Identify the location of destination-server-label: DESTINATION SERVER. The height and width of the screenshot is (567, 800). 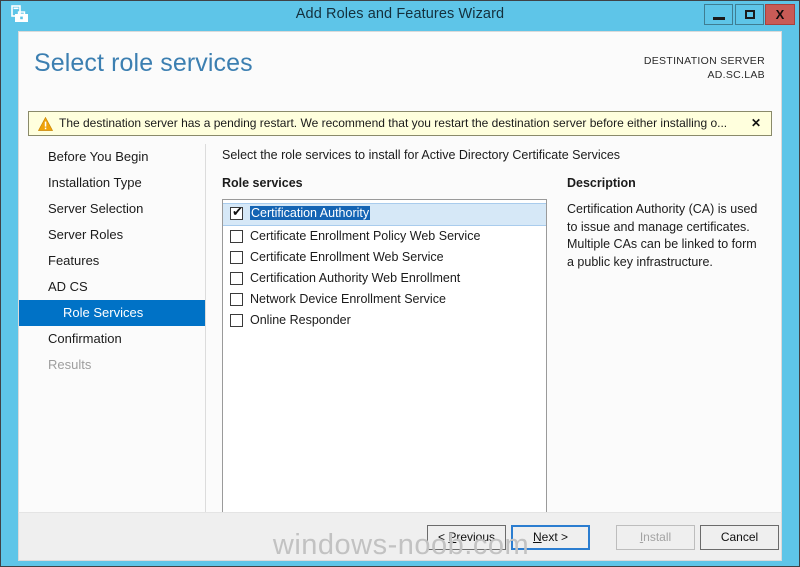
(704, 61).